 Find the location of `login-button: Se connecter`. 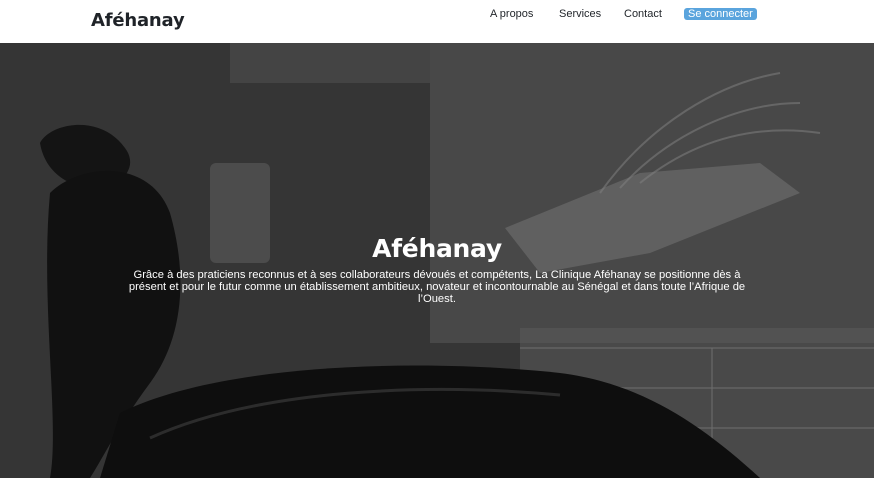

login-button: Se connecter is located at coordinates (720, 14).